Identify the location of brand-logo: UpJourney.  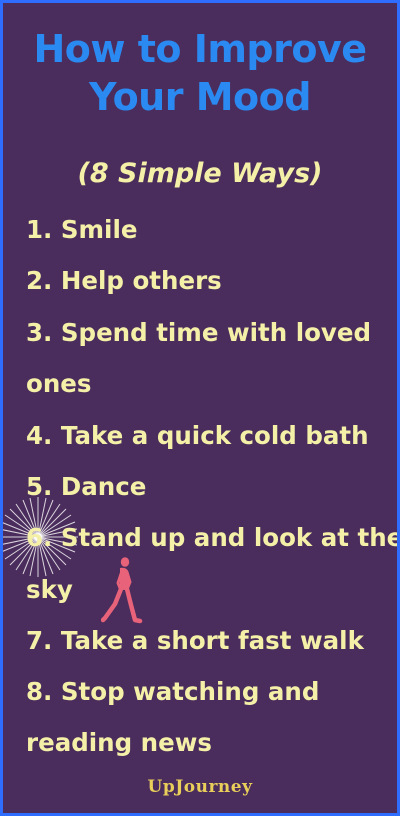
(200, 787).